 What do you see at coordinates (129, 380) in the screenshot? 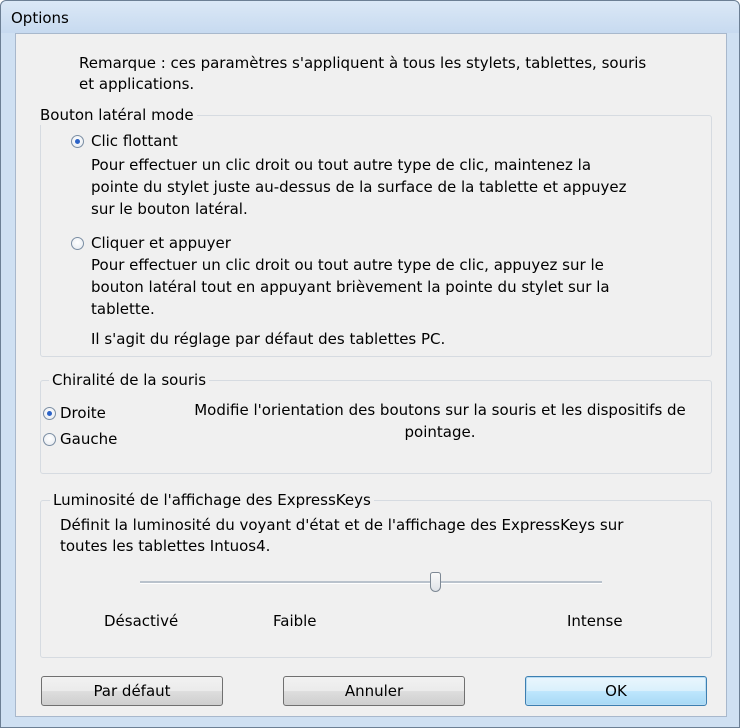
I see `handedness-legend: Chiralité de la souris` at bounding box center [129, 380].